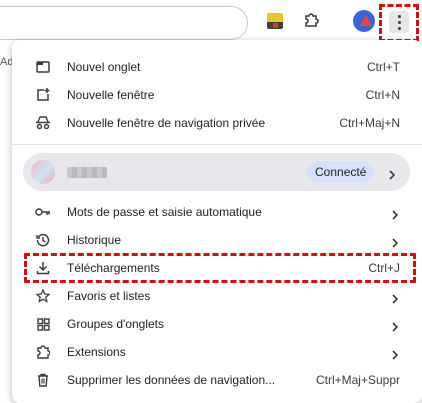 The image size is (422, 403). What do you see at coordinates (43, 212) in the screenshot?
I see `key-icon` at bounding box center [43, 212].